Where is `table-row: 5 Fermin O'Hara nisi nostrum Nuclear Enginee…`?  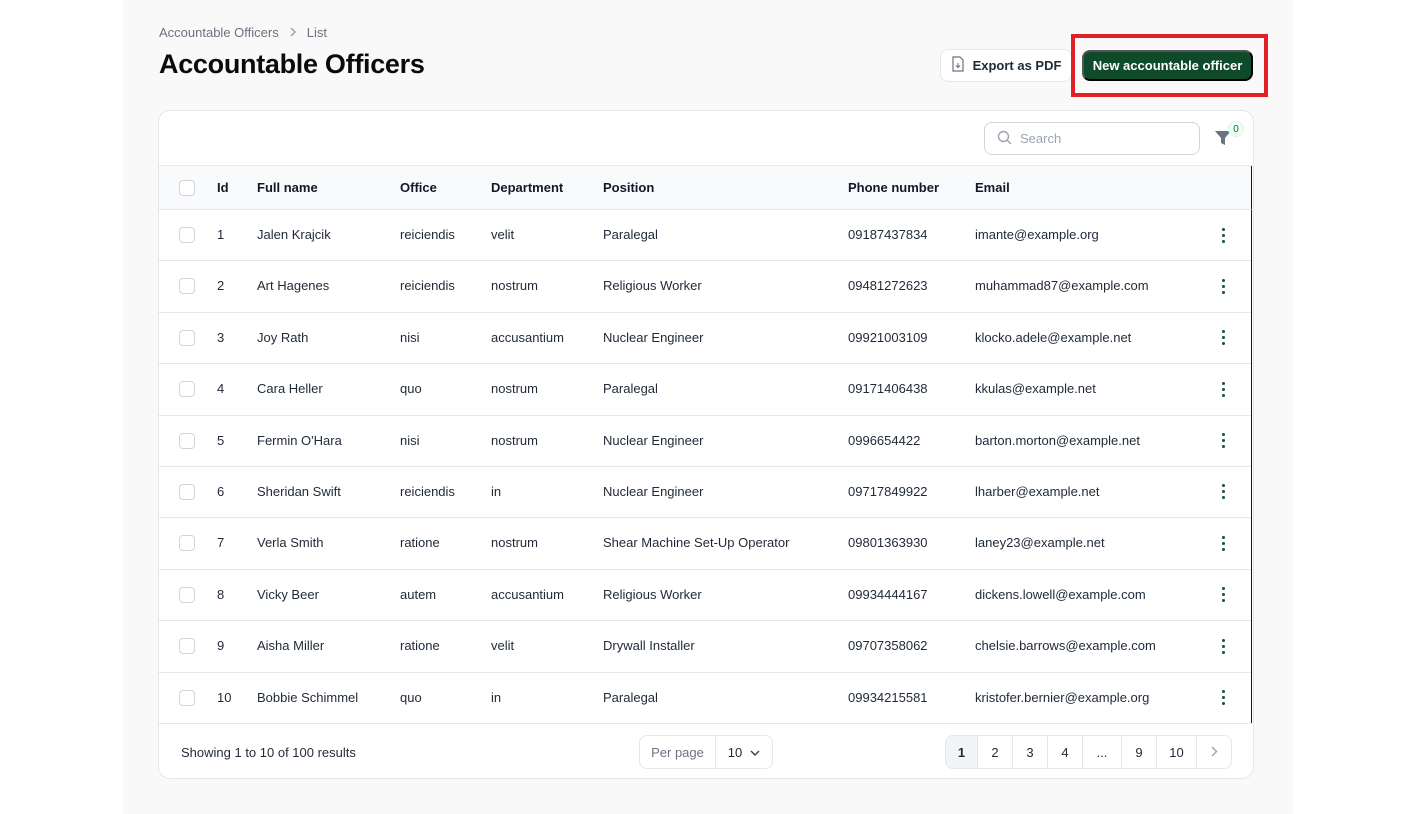 table-row: 5 Fermin O'Hara nisi nostrum Nuclear Enginee… is located at coordinates (705, 441).